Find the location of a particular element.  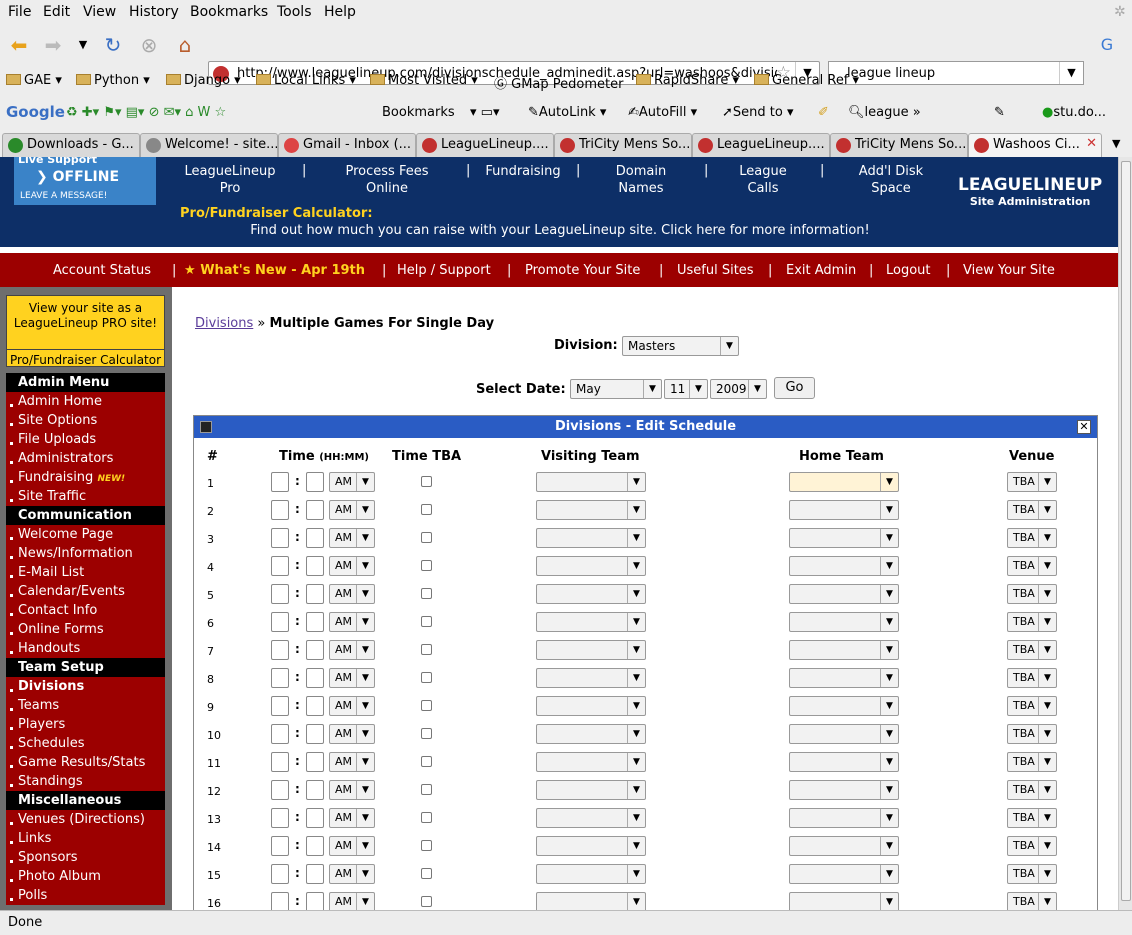

toolbar-sendto: ➚Send to ▾ is located at coordinates (758, 112).